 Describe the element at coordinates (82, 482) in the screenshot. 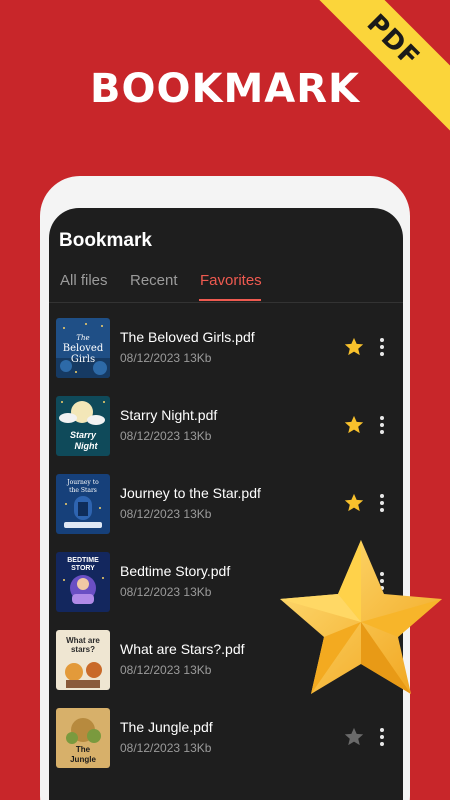

I see `svg-text: Journey to` at that location.